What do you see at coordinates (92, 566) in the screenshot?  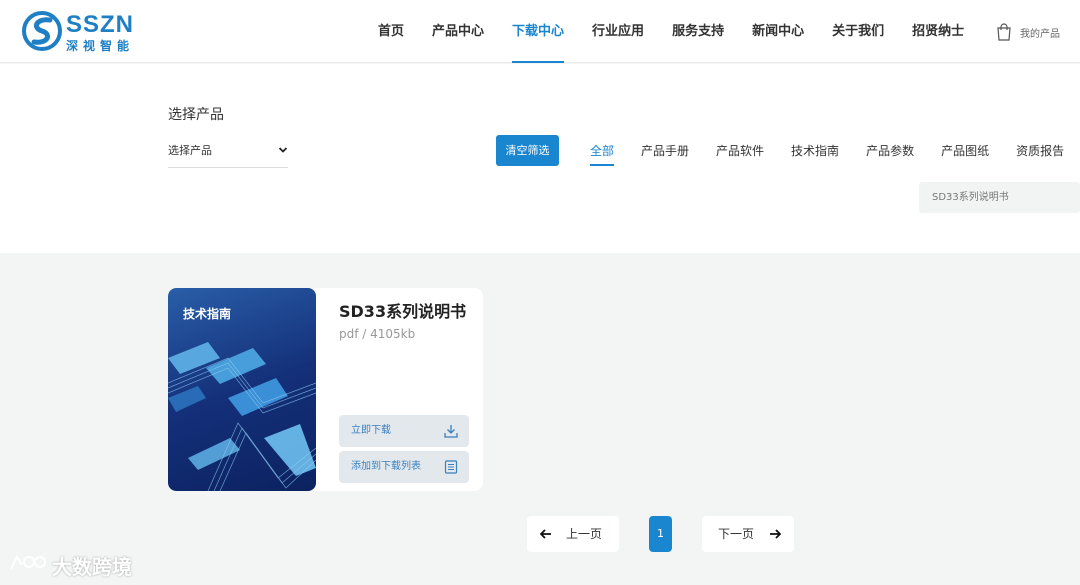 I see `watermark-text: 大数跨境` at bounding box center [92, 566].